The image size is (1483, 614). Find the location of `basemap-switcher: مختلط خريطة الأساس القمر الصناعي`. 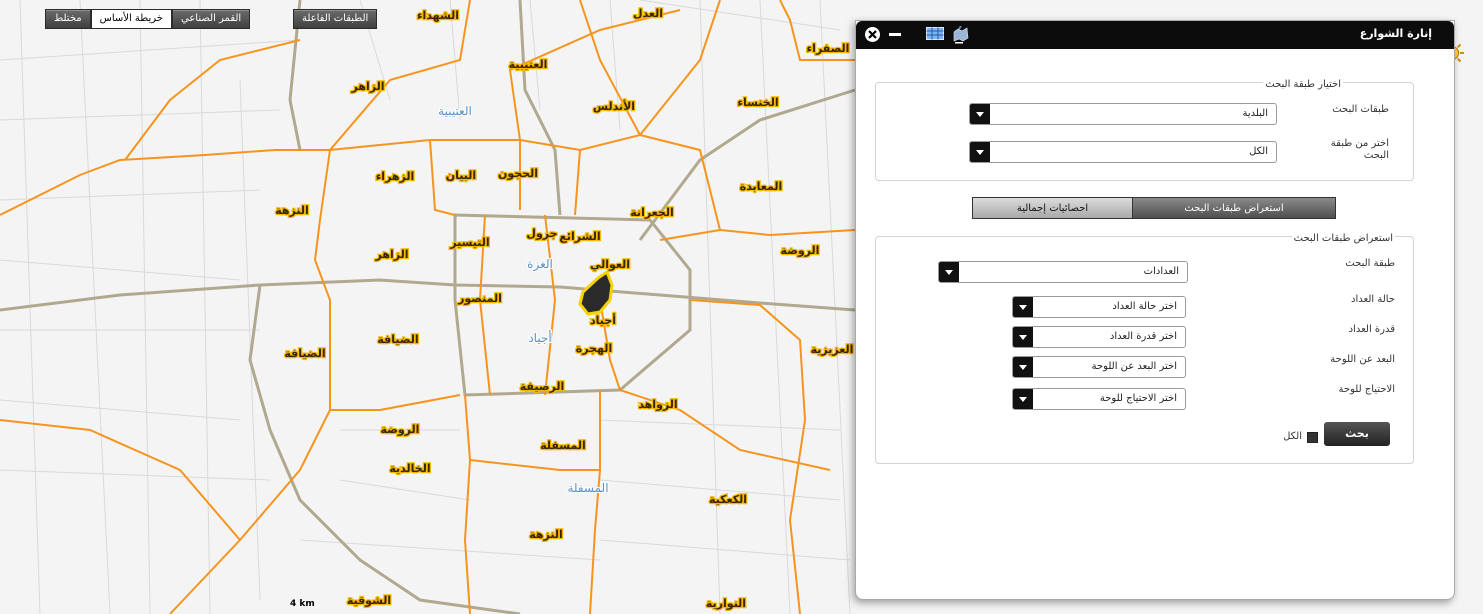

basemap-switcher: مختلط خريطة الأساس القمر الصناعي is located at coordinates (148, 19).